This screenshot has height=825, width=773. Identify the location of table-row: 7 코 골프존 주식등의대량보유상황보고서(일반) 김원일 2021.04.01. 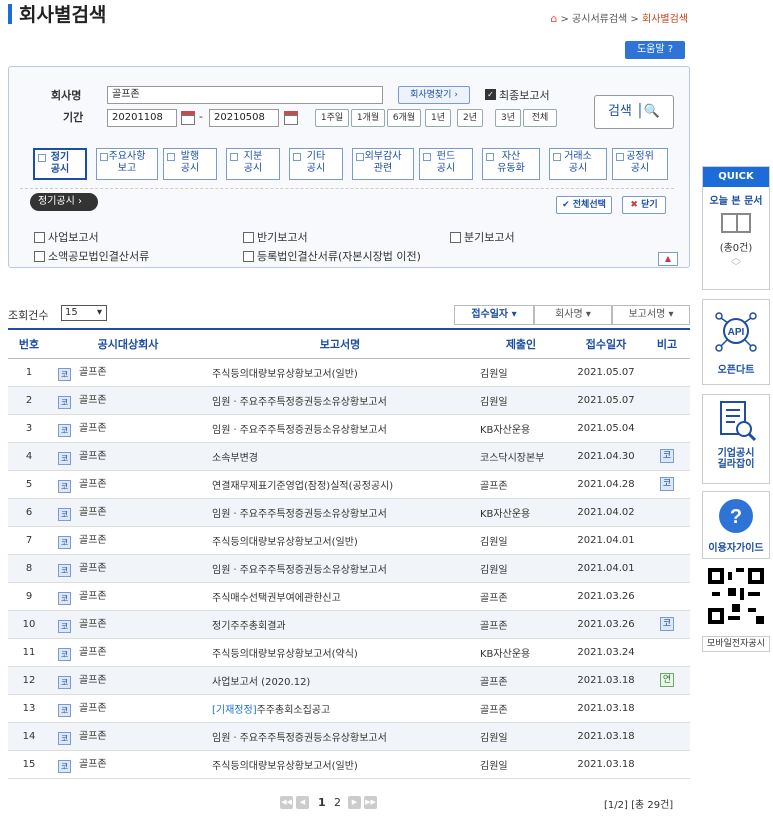
(349, 540).